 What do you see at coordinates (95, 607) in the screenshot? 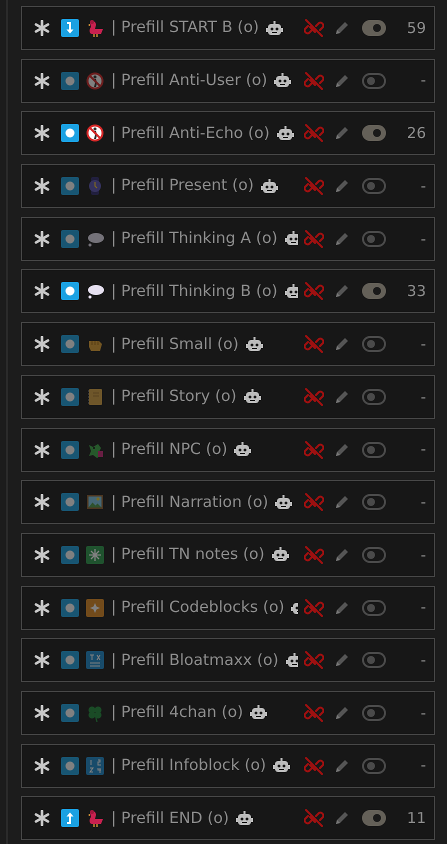
I see `sparkle-tile-icon` at bounding box center [95, 607].